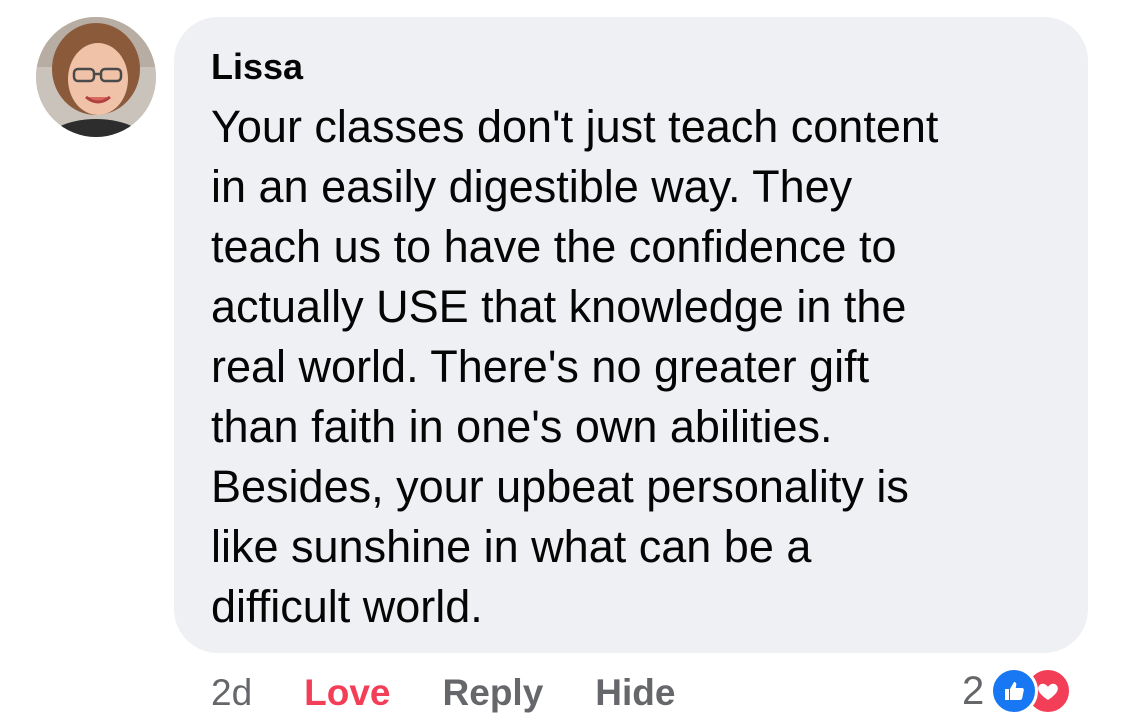 This screenshot has width=1125, height=723. What do you see at coordinates (511, 546) in the screenshot?
I see `comment-text-line: like sunshine in what can be a` at bounding box center [511, 546].